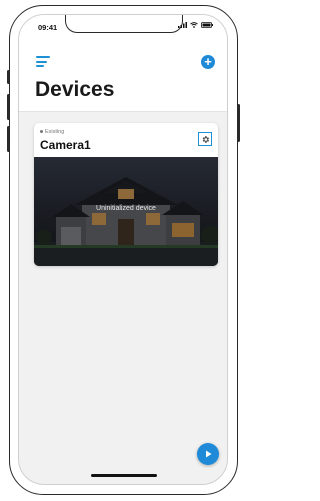 The image size is (320, 501). Describe the element at coordinates (75, 89) in the screenshot. I see `page-title: Devices` at that location.